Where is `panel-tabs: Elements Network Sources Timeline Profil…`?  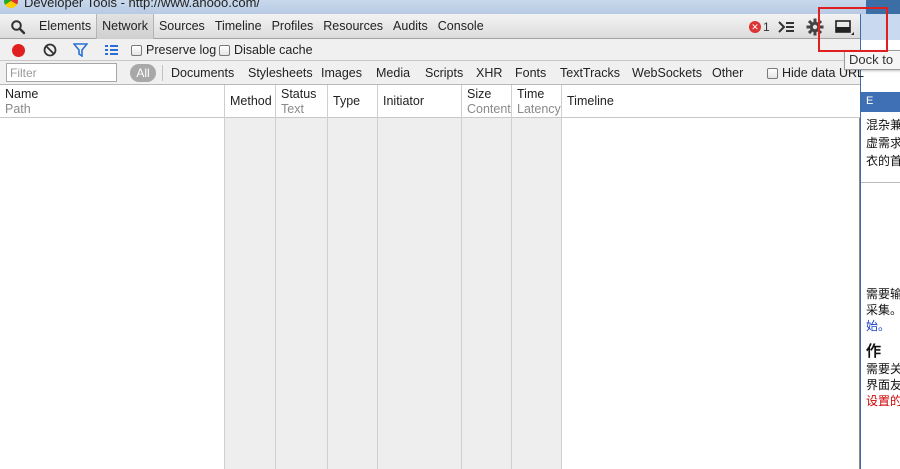 panel-tabs: Elements Network Sources Timeline Profil… is located at coordinates (261, 26).